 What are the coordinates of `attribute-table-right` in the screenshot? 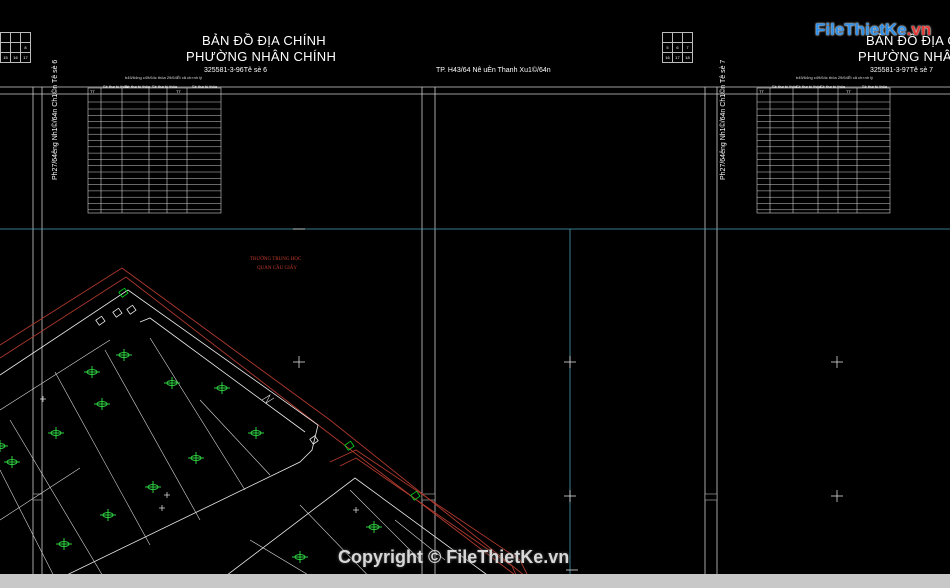 It's located at (823, 150).